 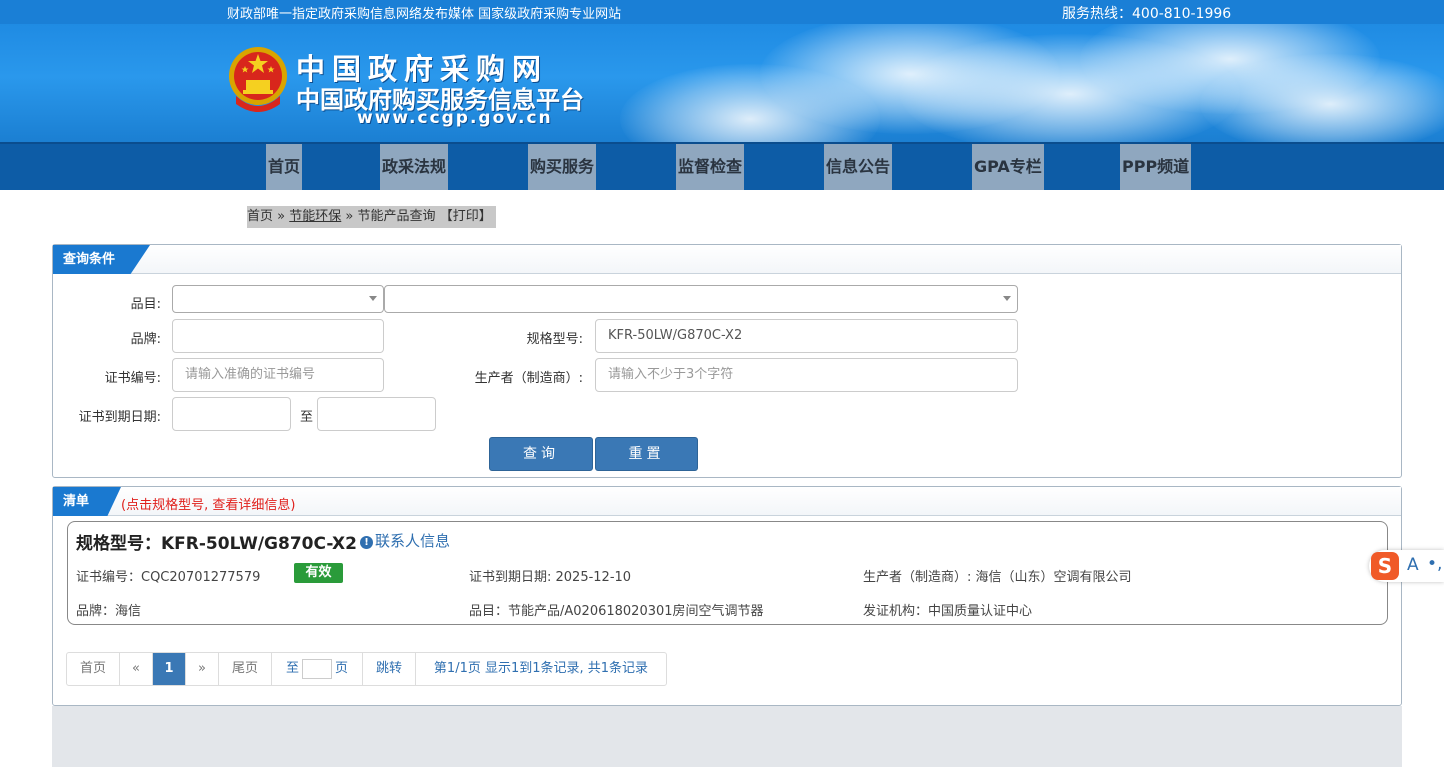 I want to click on pager-prev: «, so click(x=136, y=669).